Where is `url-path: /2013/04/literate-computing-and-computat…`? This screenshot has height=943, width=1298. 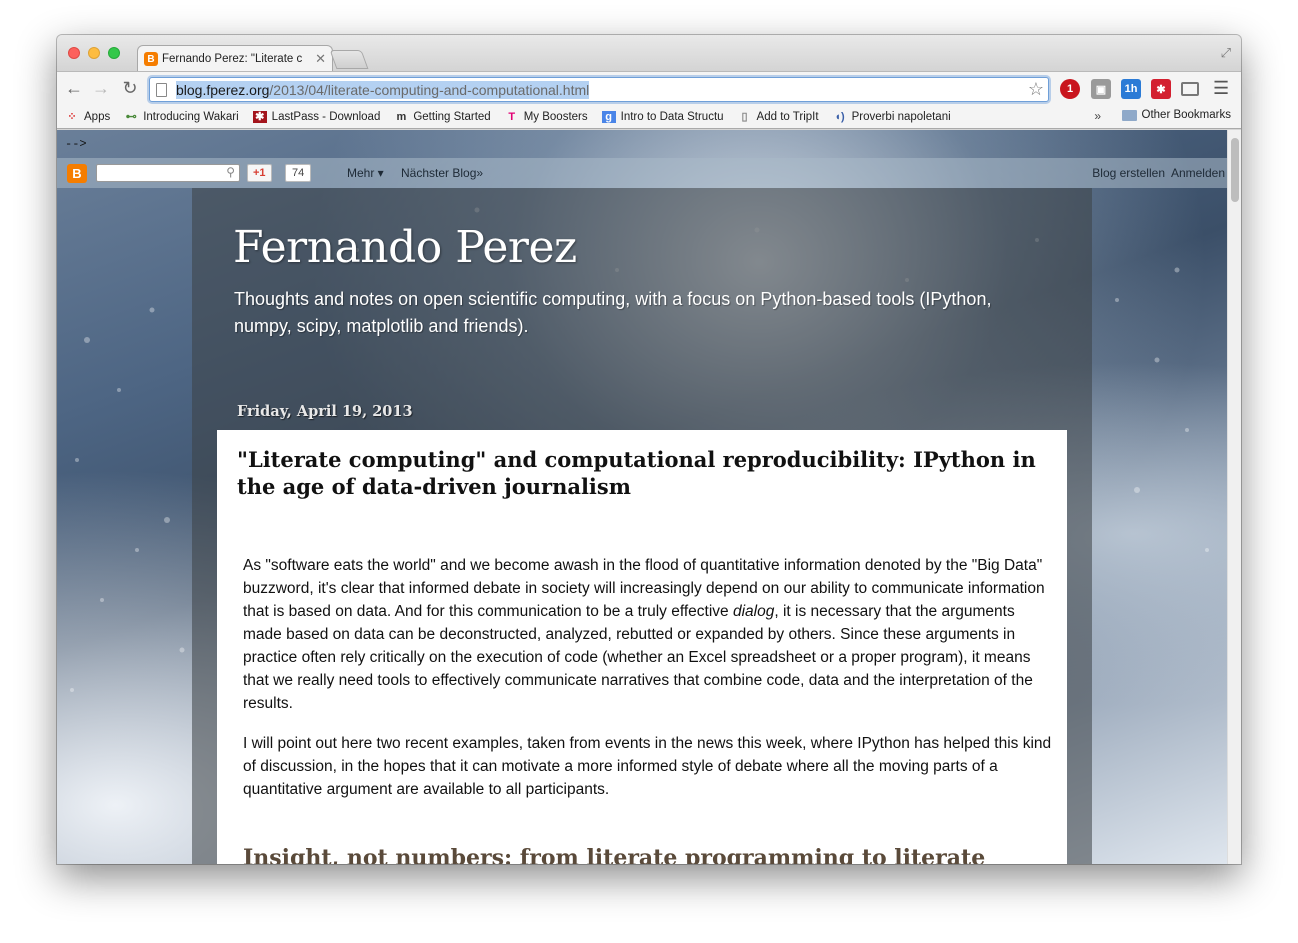 url-path: /2013/04/literate-computing-and-computat… is located at coordinates (429, 89).